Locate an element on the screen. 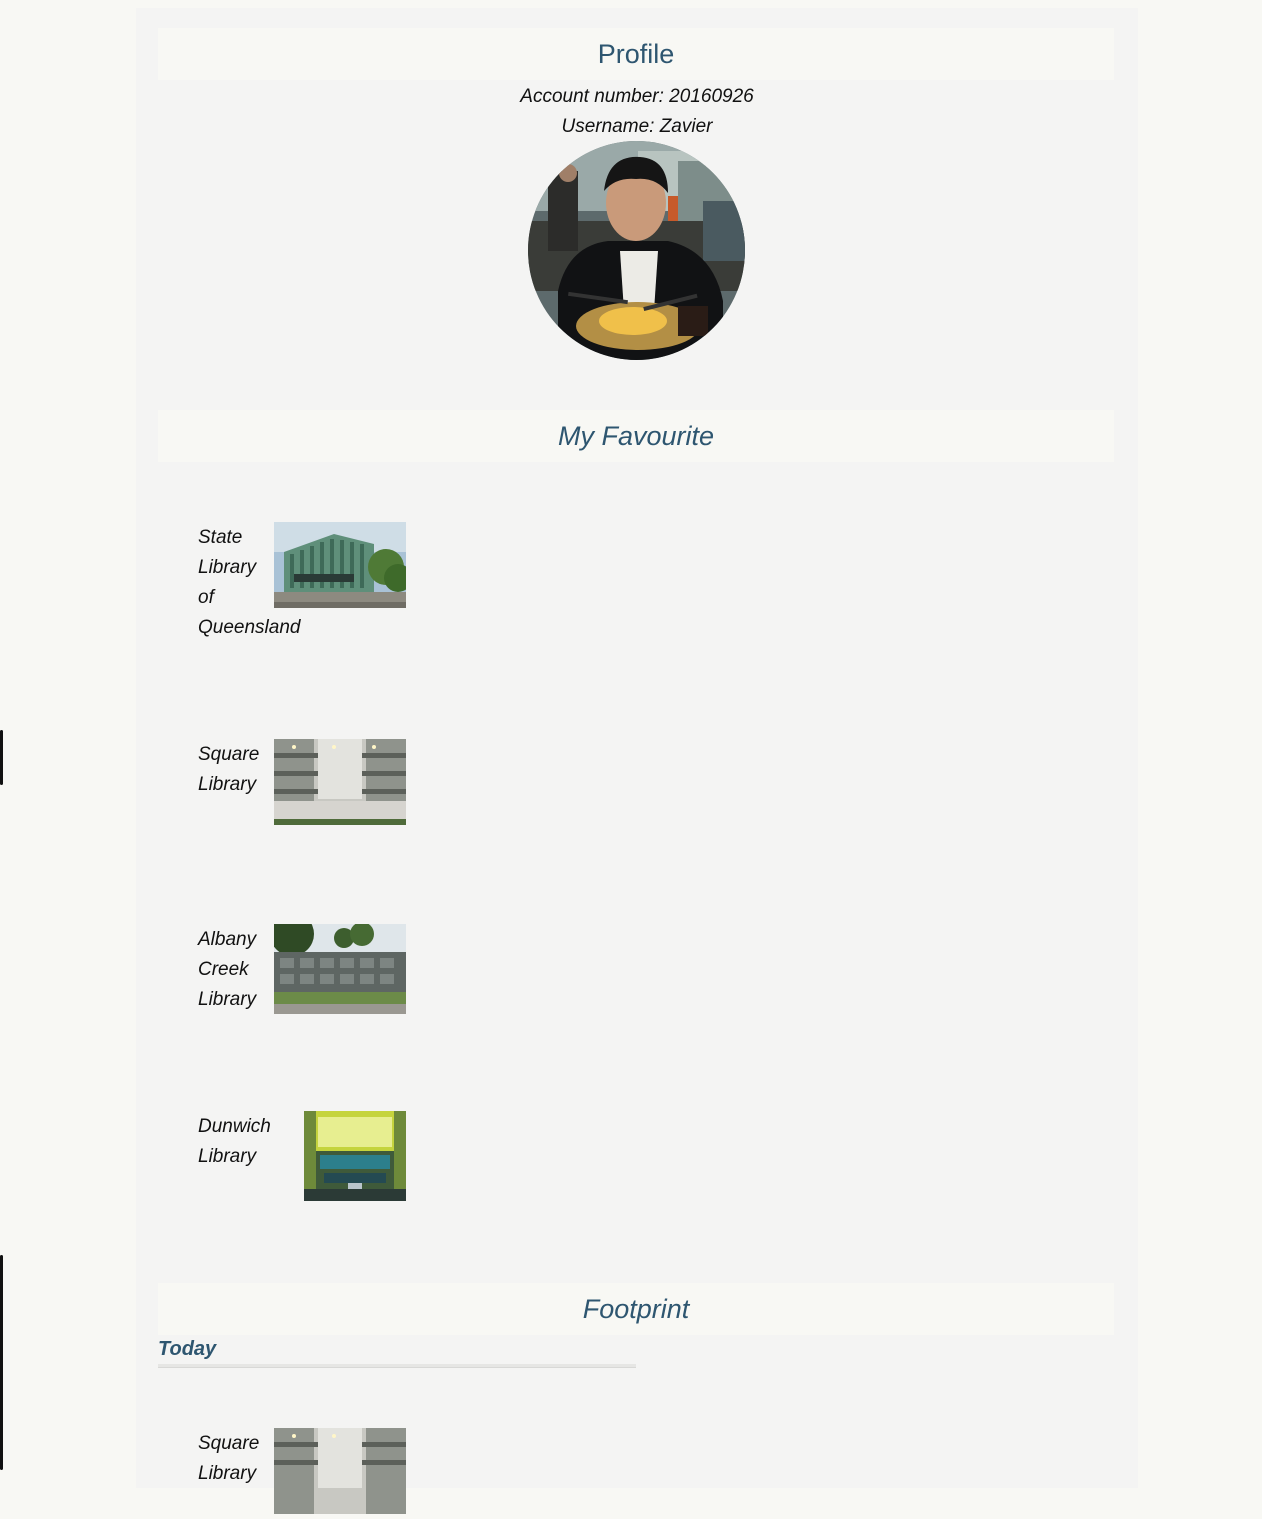 The height and width of the screenshot is (1519, 1262). favourite-item: Square Library is located at coordinates (323, 784).